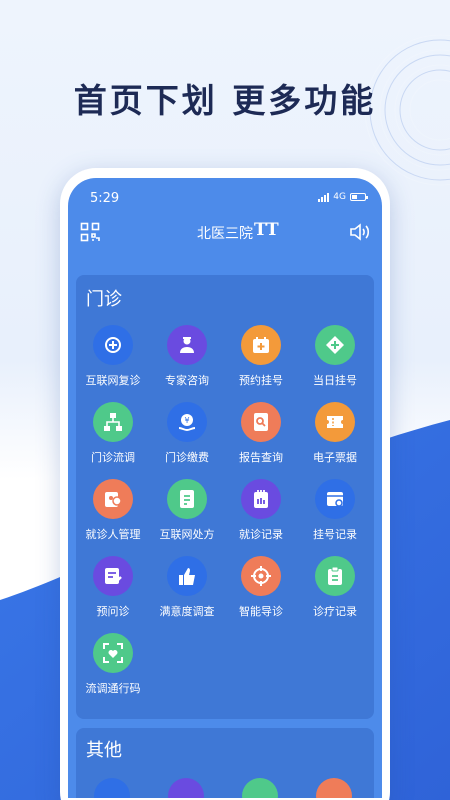 The image size is (450, 800). I want to click on grid-item-label: 智能导诊, so click(261, 611).